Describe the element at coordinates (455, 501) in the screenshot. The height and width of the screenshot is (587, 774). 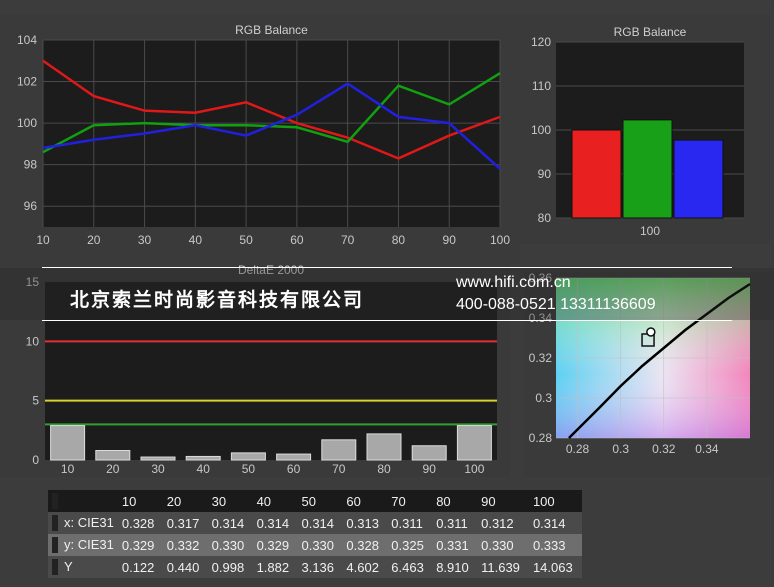
I see `table-cell: 80` at that location.